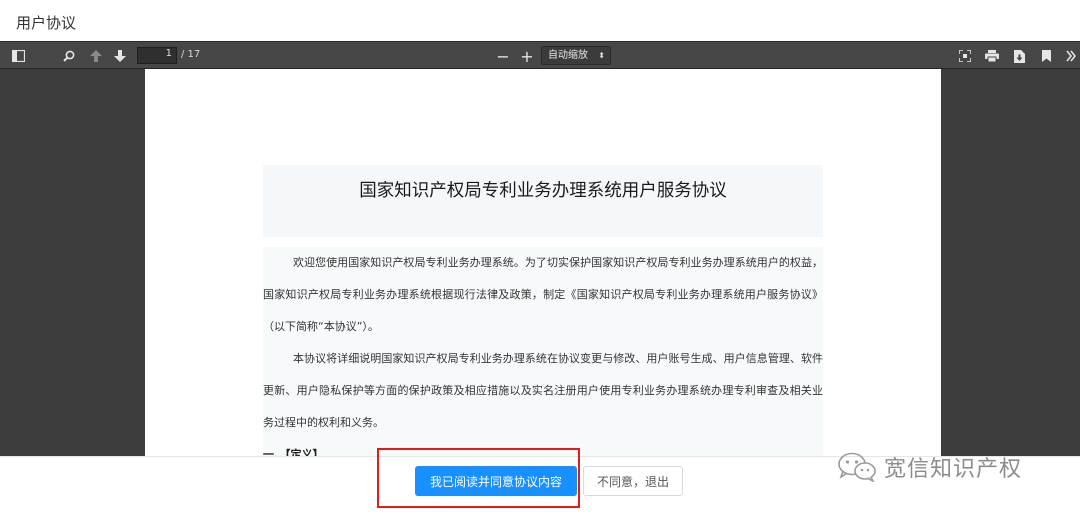  What do you see at coordinates (601, 55) in the screenshot?
I see `chevron-updown-icon: ⬍` at bounding box center [601, 55].